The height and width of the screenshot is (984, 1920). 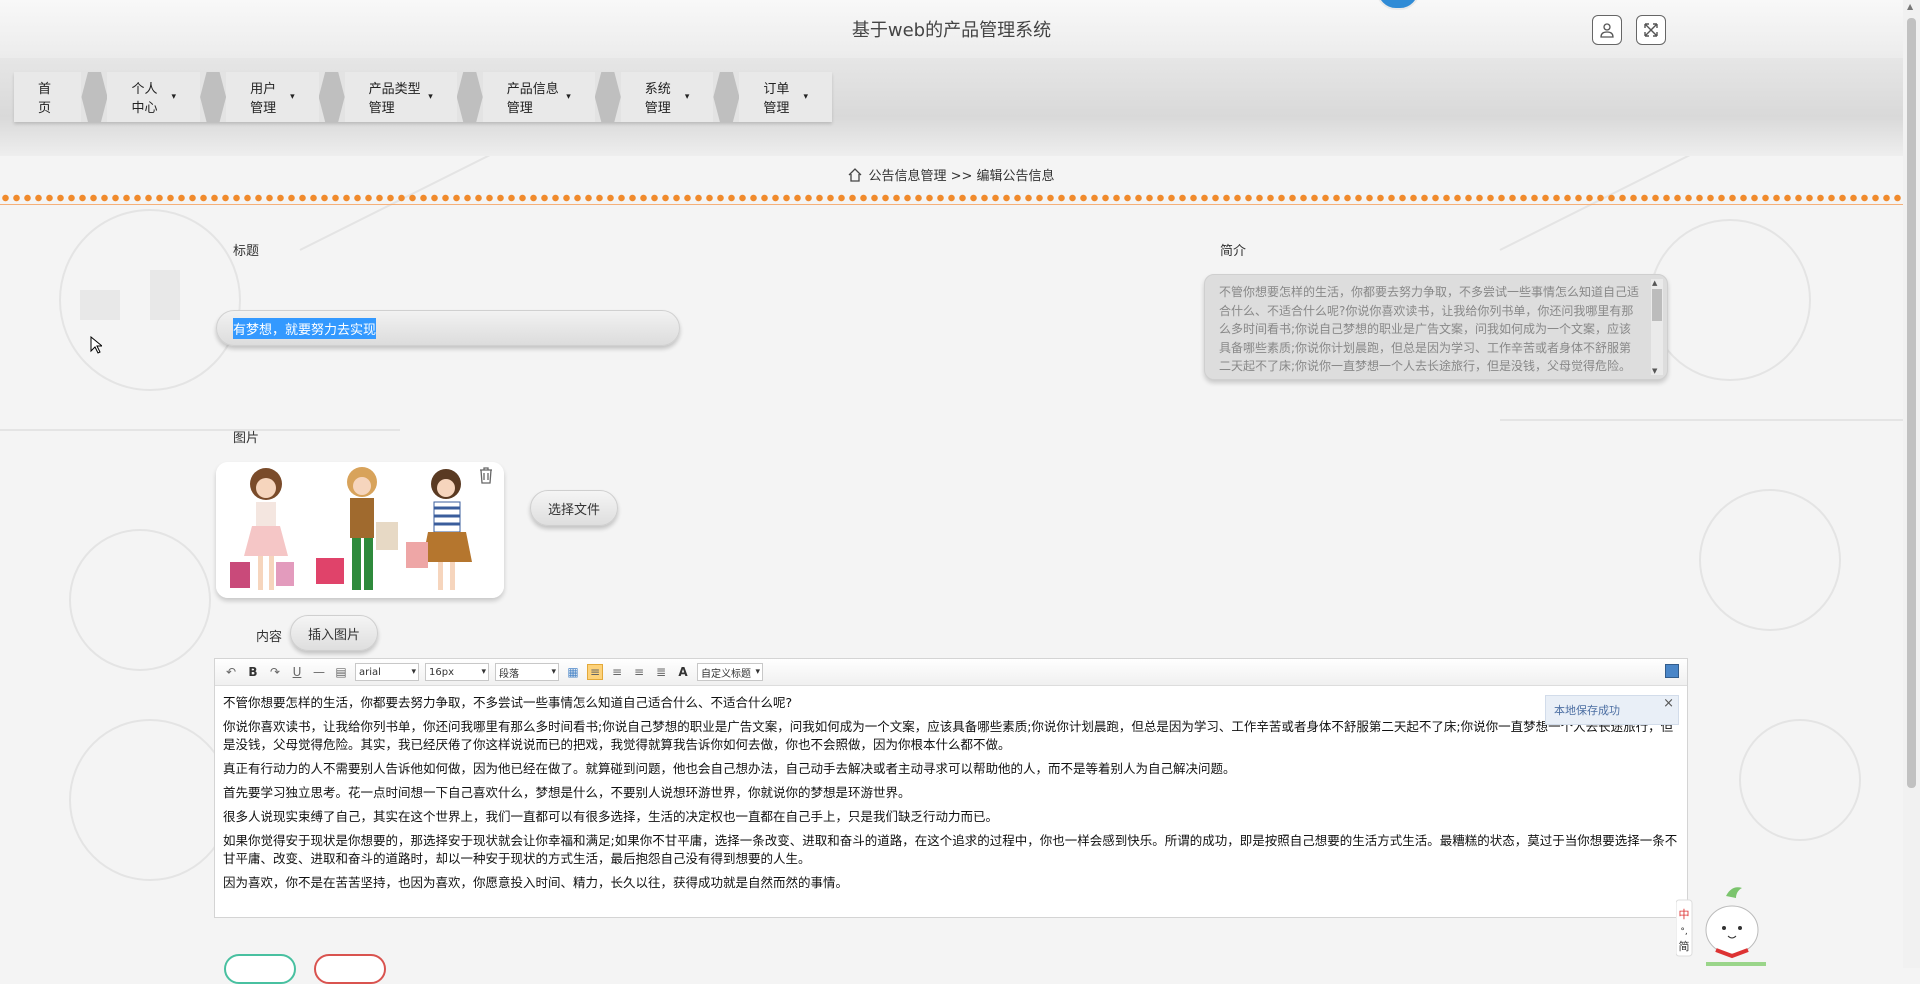 What do you see at coordinates (297, 672) in the screenshot?
I see `underline-icon: U` at bounding box center [297, 672].